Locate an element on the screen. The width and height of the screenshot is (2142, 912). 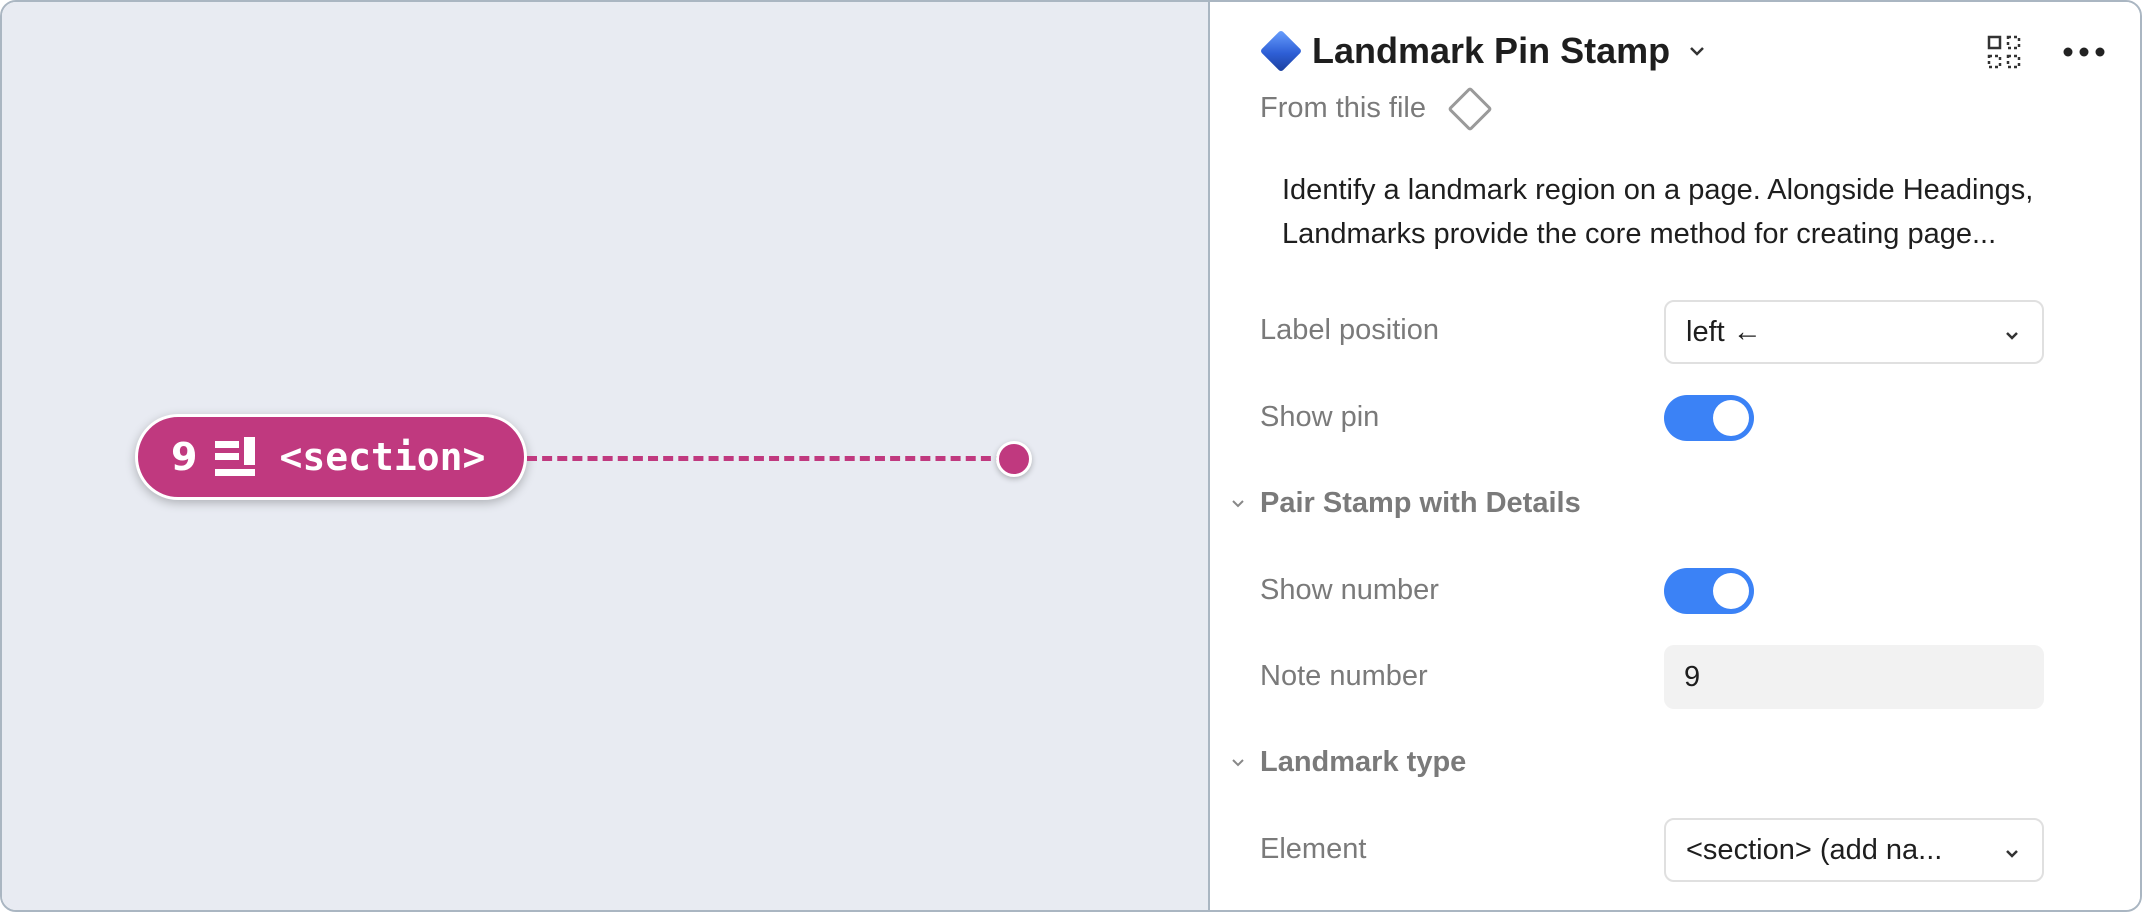
source-label: From this file is located at coordinates (1343, 108).